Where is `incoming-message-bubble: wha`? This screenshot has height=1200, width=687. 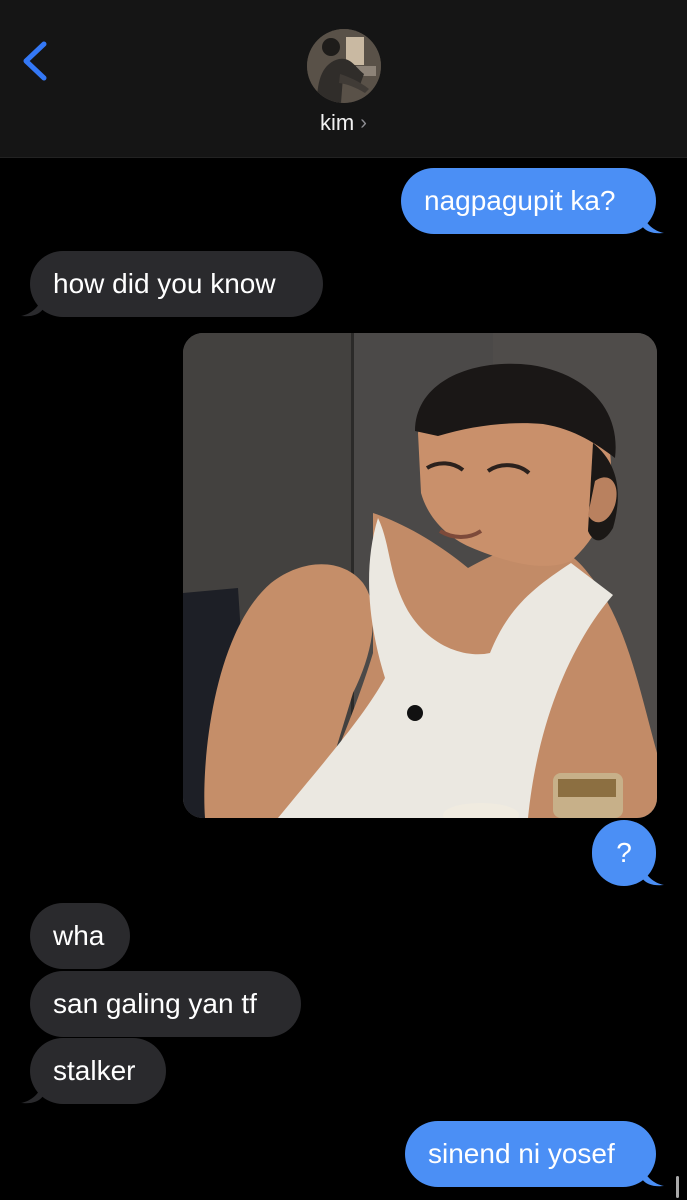 incoming-message-bubble: wha is located at coordinates (80, 936).